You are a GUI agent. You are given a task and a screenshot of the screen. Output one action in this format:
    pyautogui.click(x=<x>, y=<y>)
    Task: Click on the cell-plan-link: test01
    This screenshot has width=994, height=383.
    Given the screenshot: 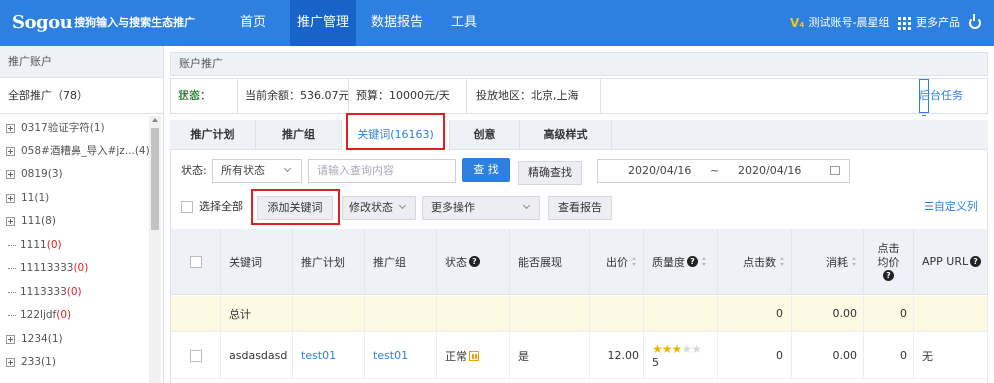 What is the action you would take?
    pyautogui.click(x=329, y=356)
    